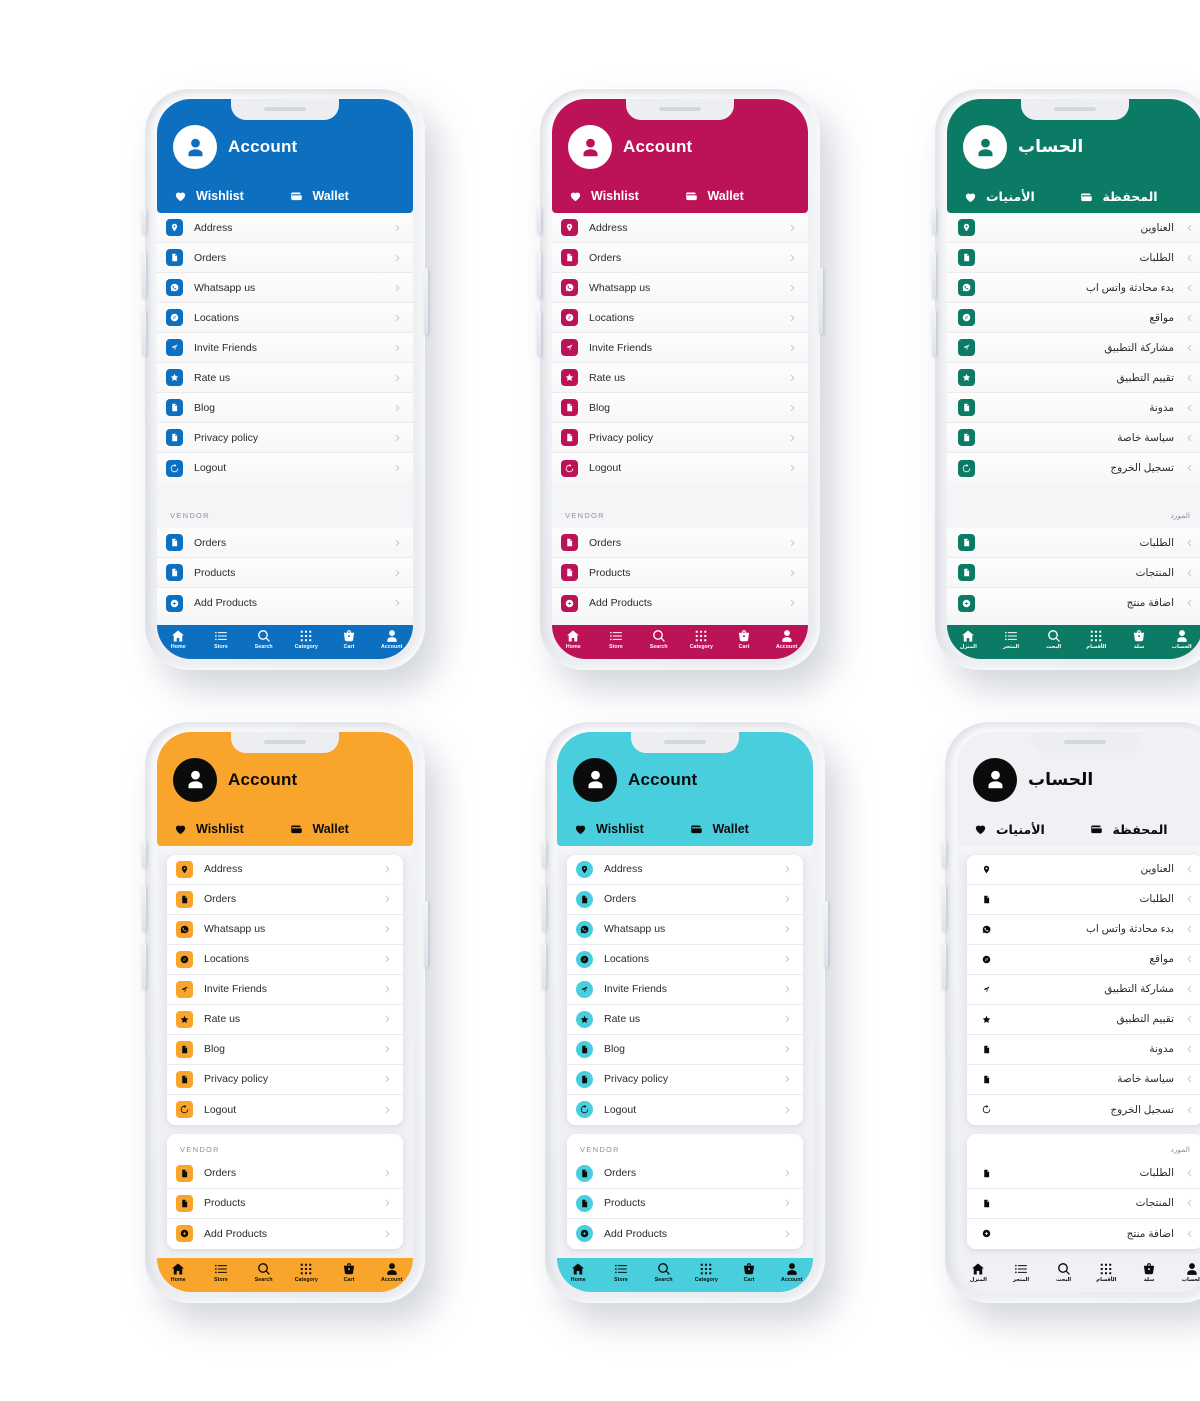 The image size is (1200, 1401). What do you see at coordinates (1073, 378) in the screenshot?
I see `menu-item-row: تقييم التطبيق` at bounding box center [1073, 378].